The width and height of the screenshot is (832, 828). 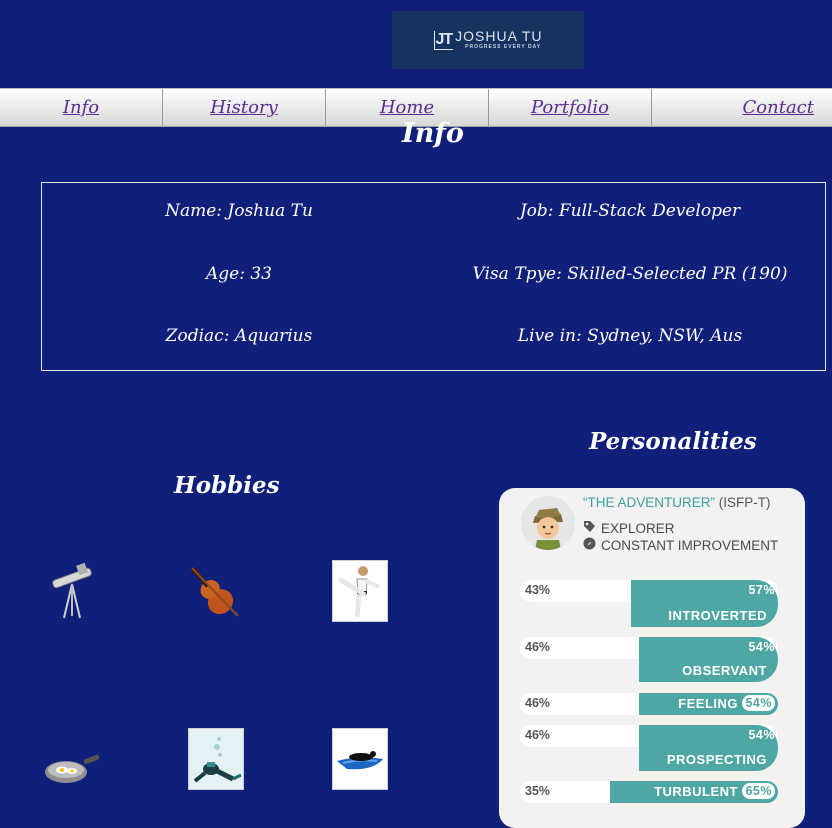 I want to click on trait-right-pct: 57%, so click(x=761, y=590).